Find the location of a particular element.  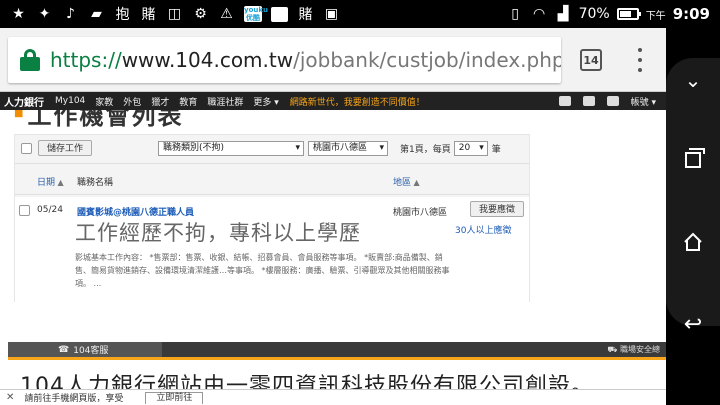

nav-career-community: 職涯社群 is located at coordinates (225, 101).